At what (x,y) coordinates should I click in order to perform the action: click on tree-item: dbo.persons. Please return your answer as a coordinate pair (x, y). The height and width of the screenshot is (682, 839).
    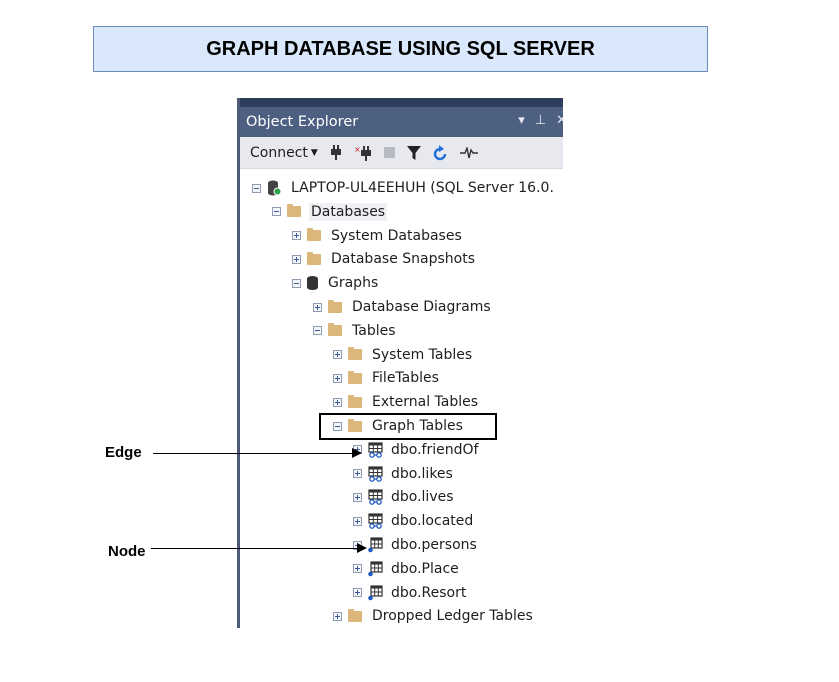
    Looking at the image, I should click on (416, 545).